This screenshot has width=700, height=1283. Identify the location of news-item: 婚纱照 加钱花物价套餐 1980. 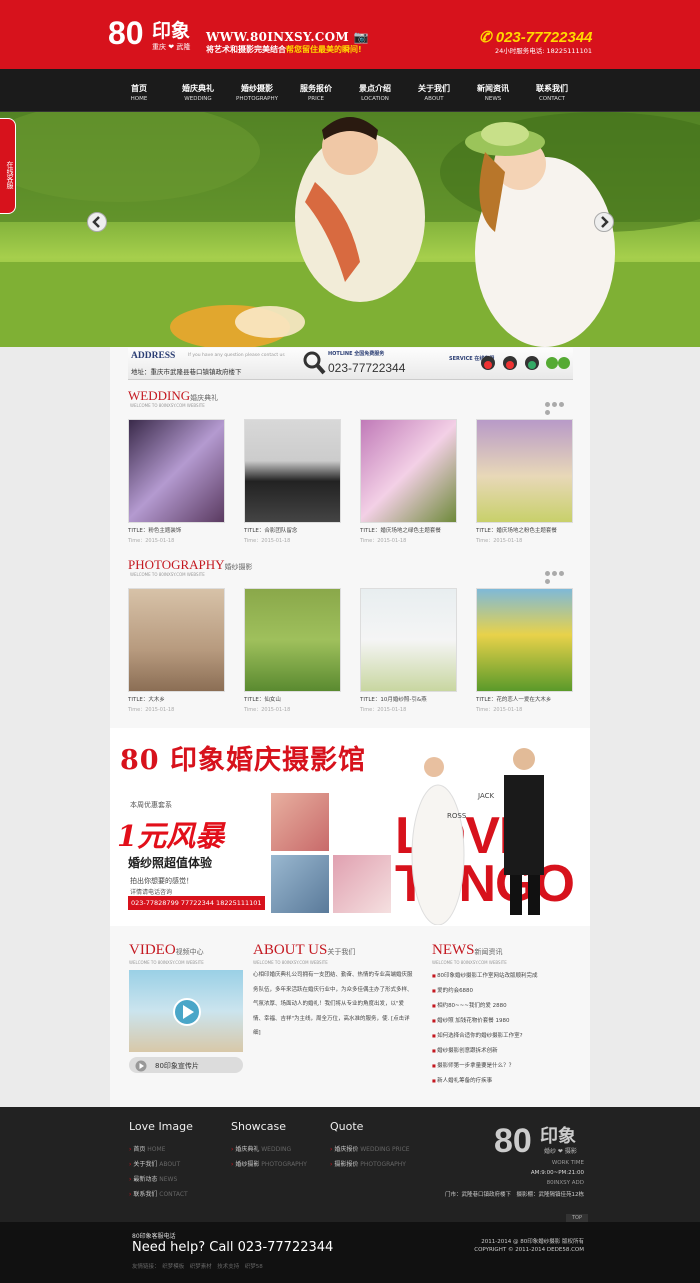
(504, 1020).